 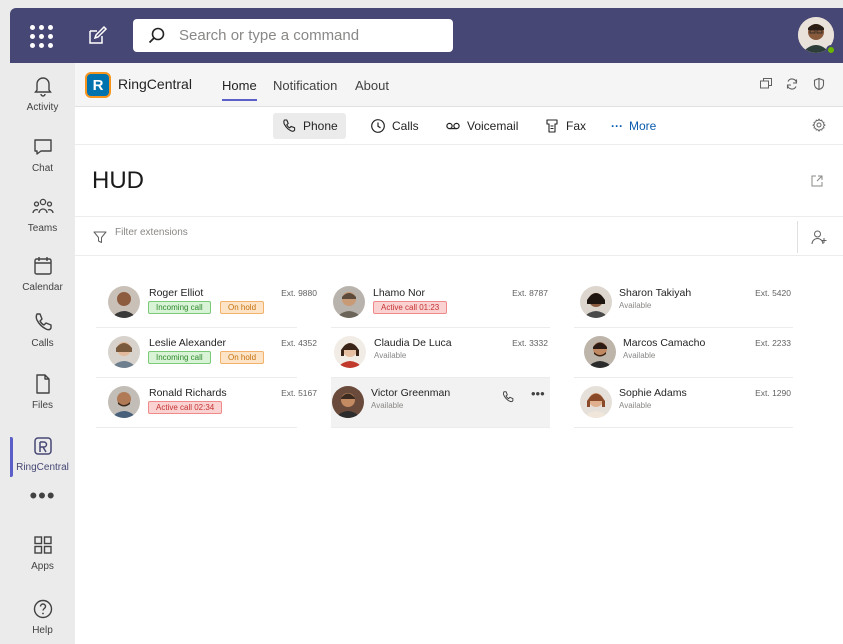 I want to click on extension-card: Marcos Camacho Ext. 2233 Available, so click(x=683, y=353).